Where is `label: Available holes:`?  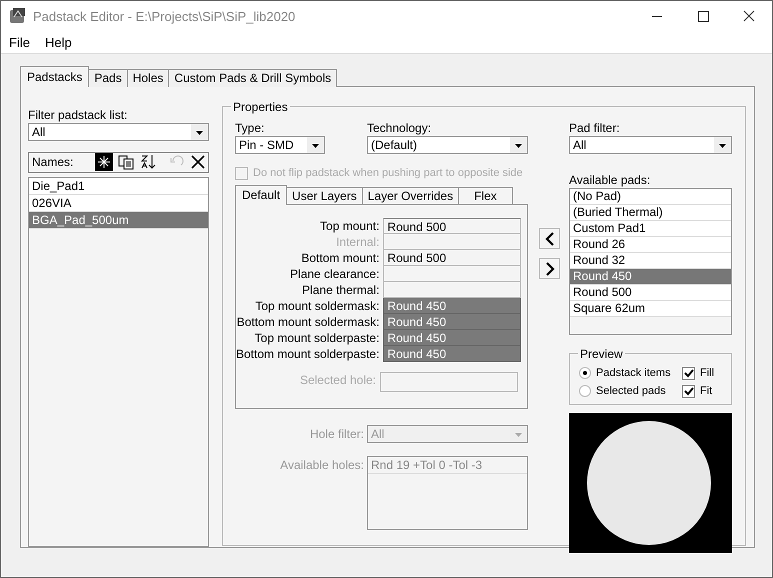 label: Available holes: is located at coordinates (321, 465).